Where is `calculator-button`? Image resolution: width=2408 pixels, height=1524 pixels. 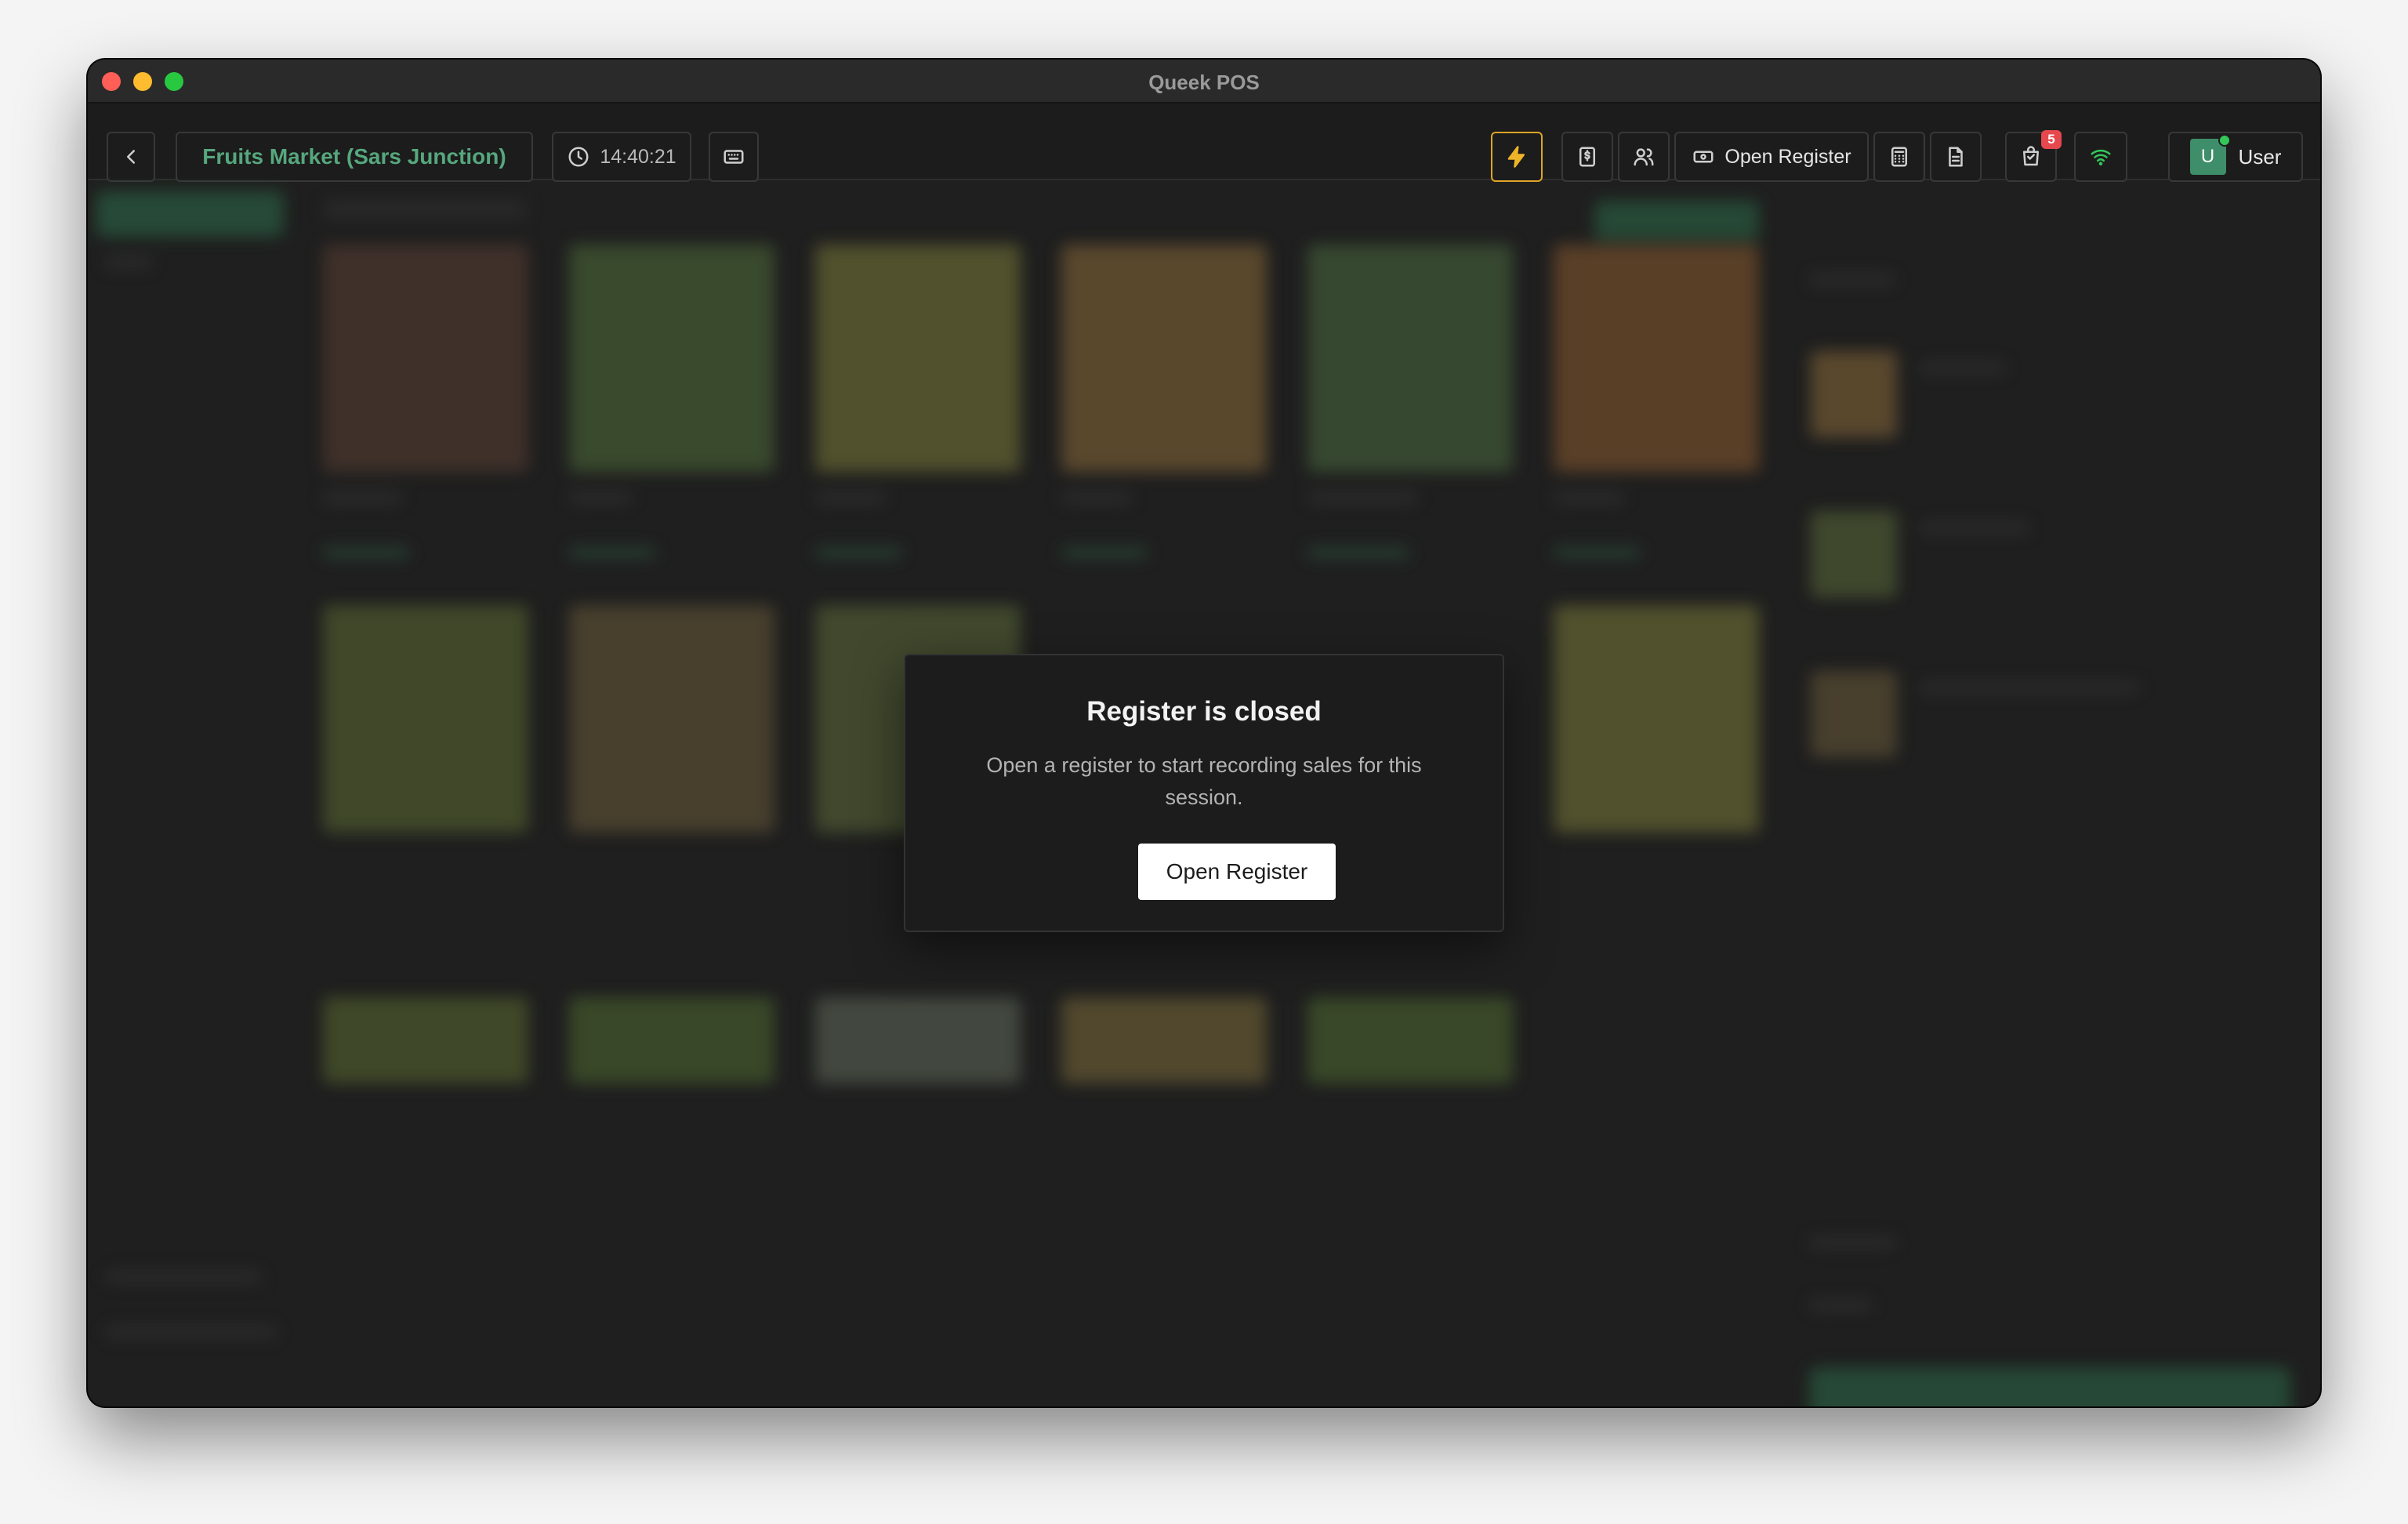 calculator-button is located at coordinates (1899, 157).